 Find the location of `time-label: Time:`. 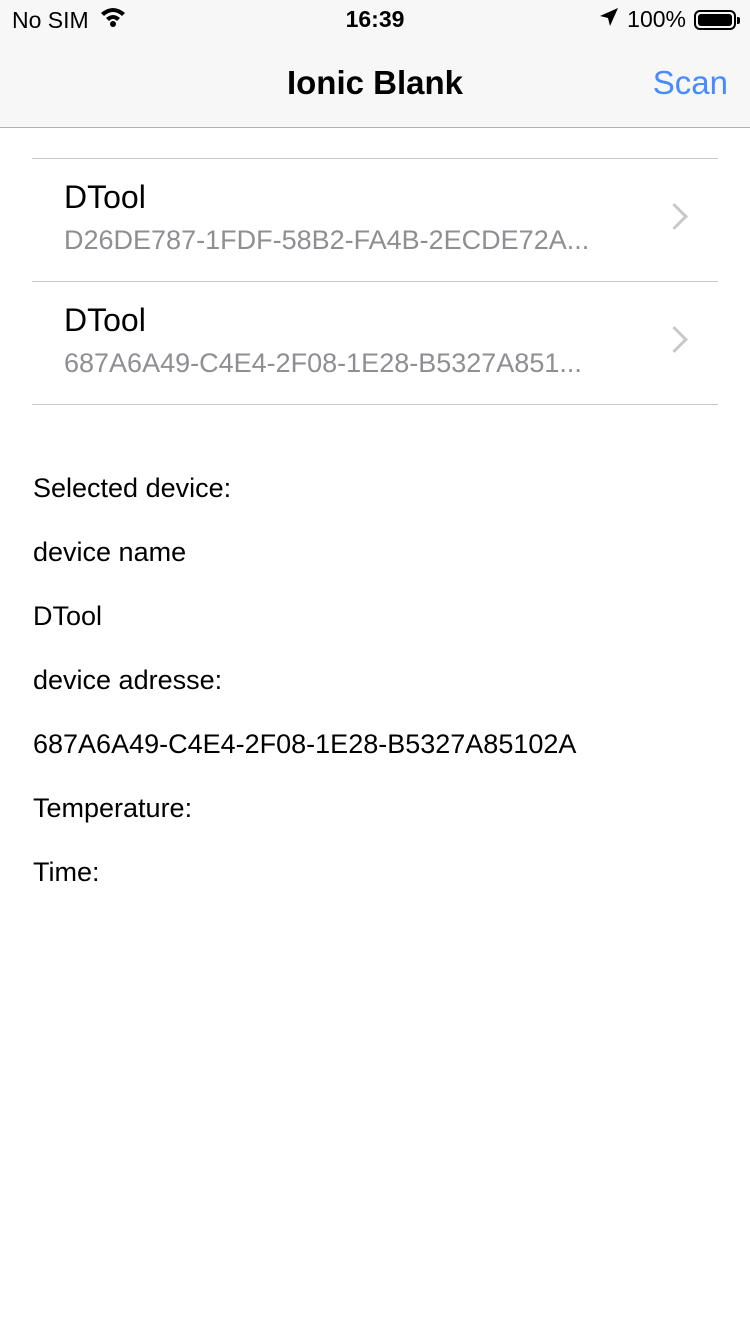

time-label: Time: is located at coordinates (66, 872).